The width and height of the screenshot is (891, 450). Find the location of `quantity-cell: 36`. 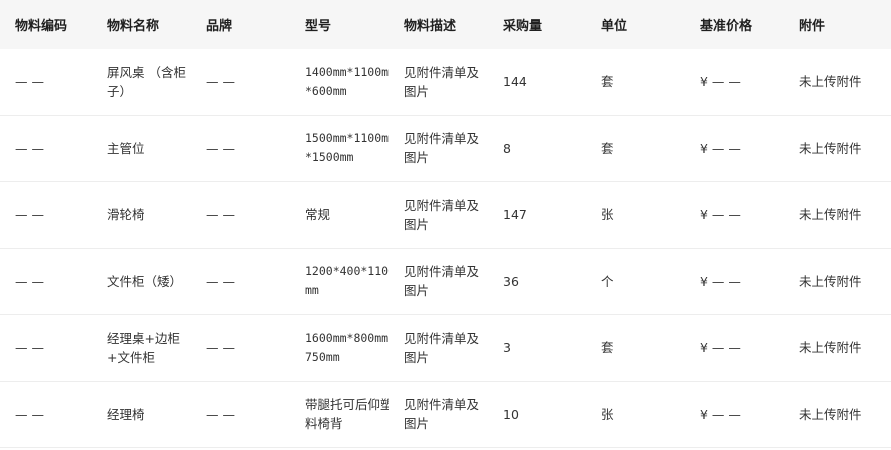

quantity-cell: 36 is located at coordinates (511, 281).